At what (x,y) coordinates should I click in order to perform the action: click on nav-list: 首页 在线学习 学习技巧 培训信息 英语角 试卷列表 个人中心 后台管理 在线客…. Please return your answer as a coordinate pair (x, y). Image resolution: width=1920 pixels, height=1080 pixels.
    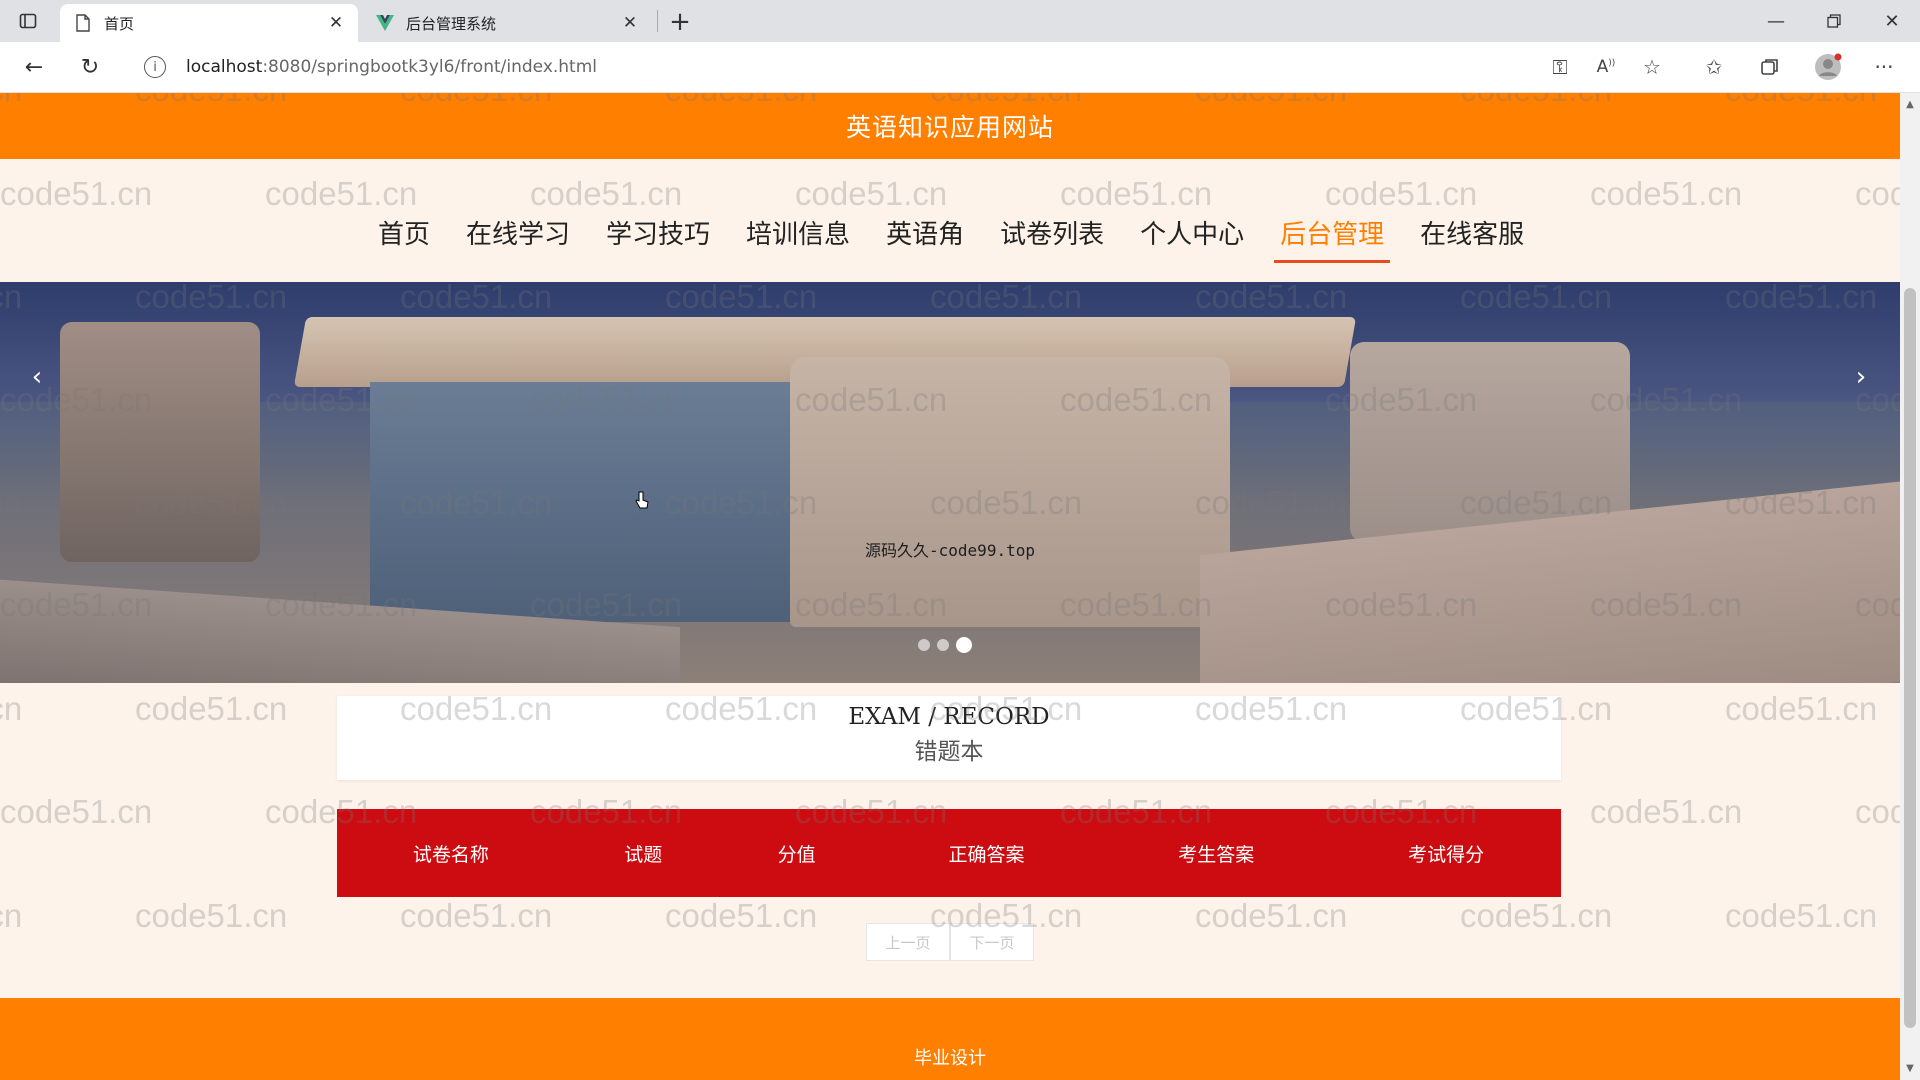
    Looking at the image, I should click on (951, 239).